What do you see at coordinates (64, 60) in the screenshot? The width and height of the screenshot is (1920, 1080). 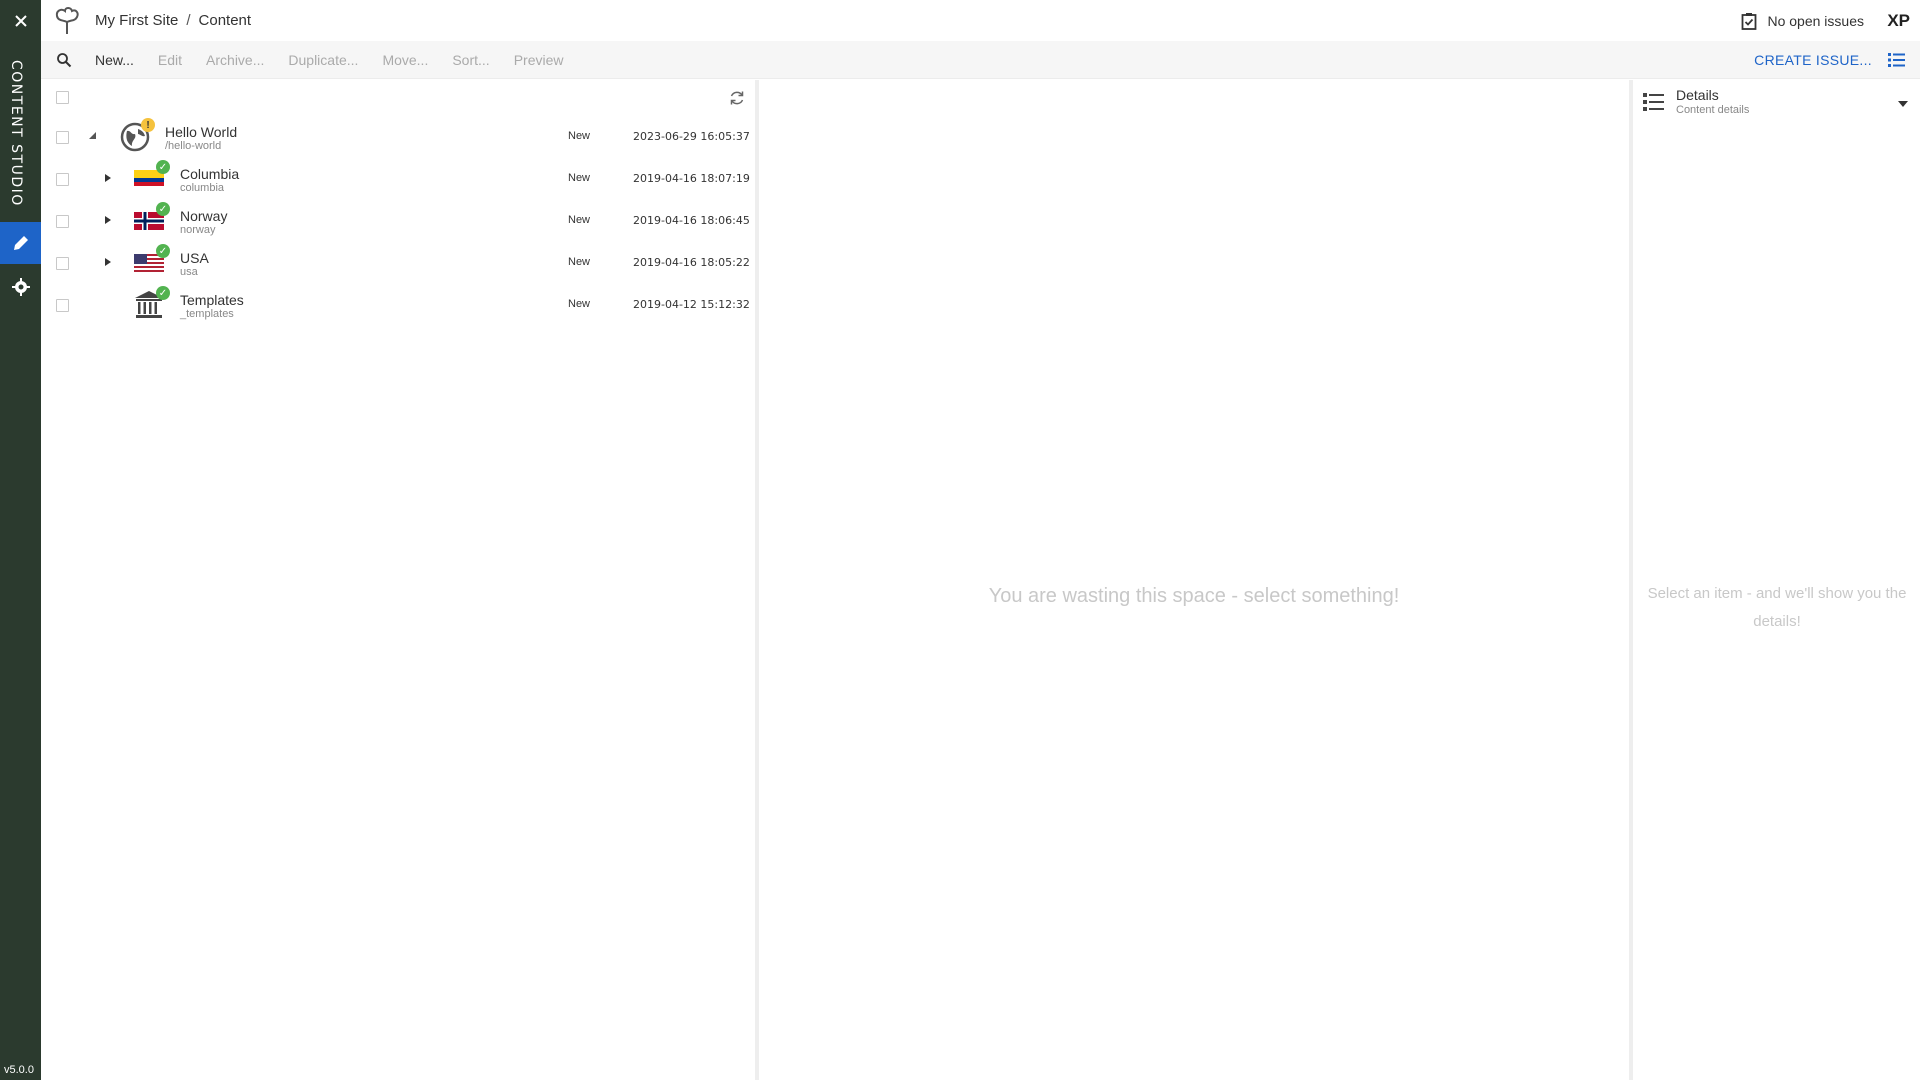 I see `search-icon` at bounding box center [64, 60].